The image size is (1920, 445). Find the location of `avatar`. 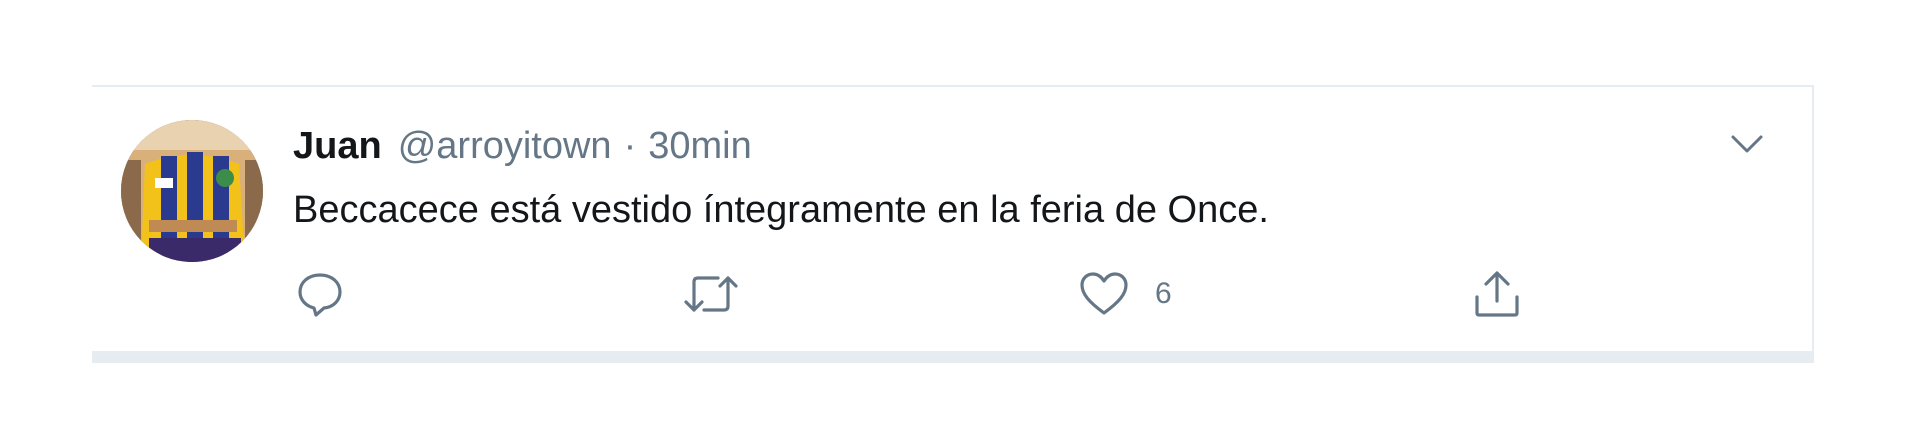

avatar is located at coordinates (192, 191).